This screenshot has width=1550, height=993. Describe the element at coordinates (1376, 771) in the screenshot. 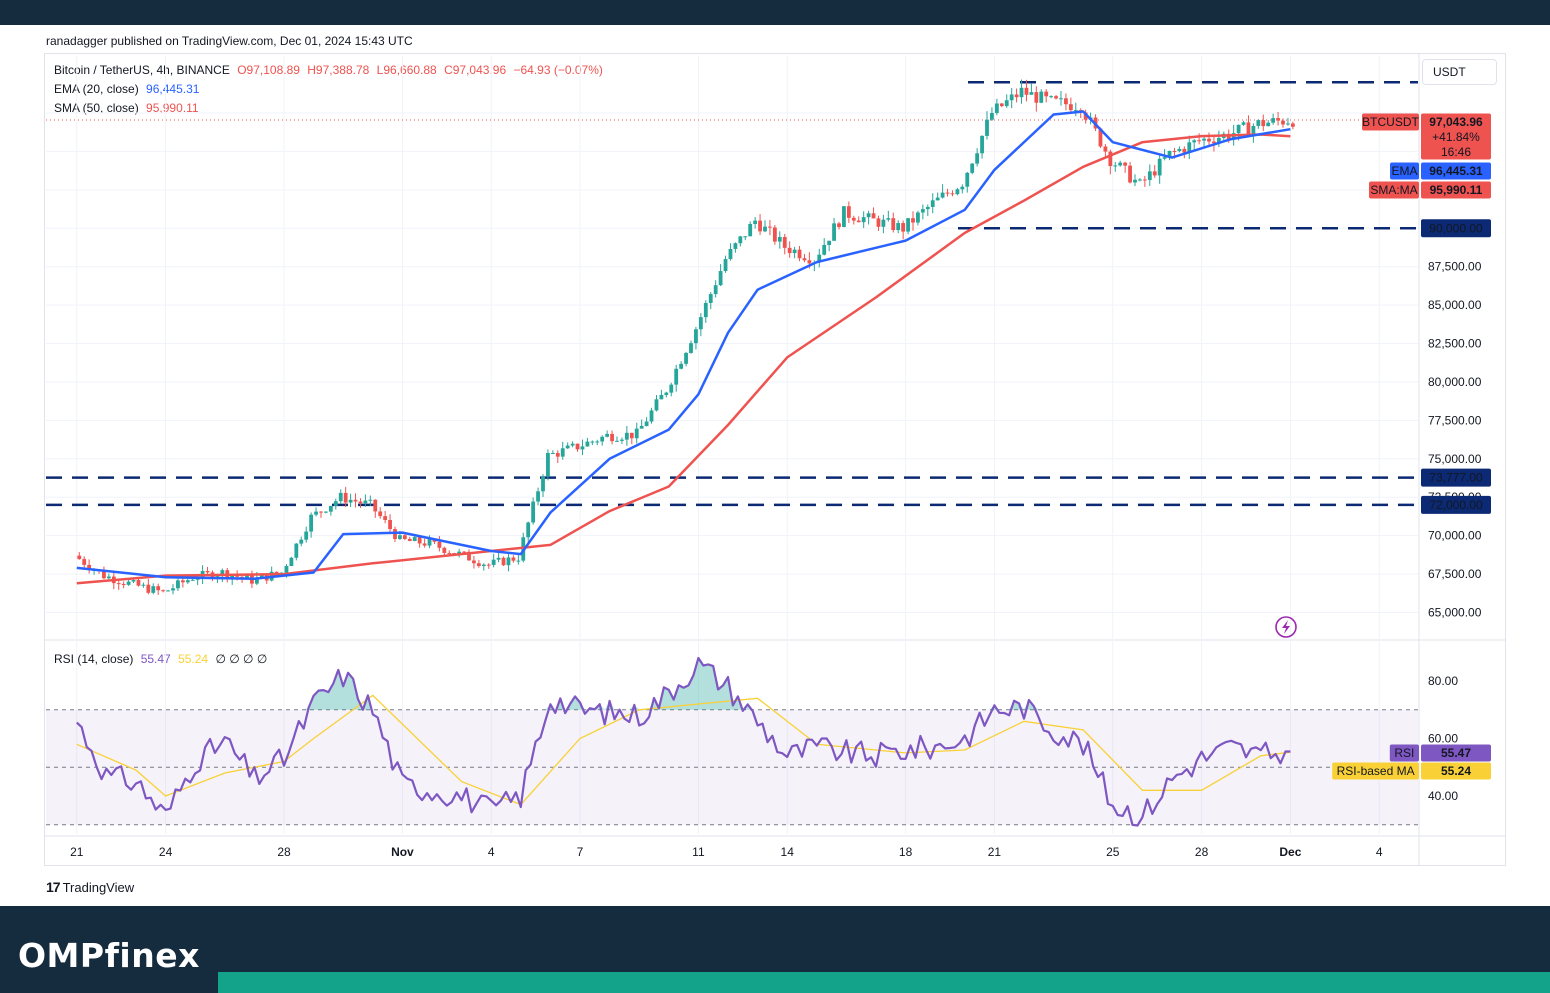

I see `rsi-name-text: RSI-based MA` at that location.